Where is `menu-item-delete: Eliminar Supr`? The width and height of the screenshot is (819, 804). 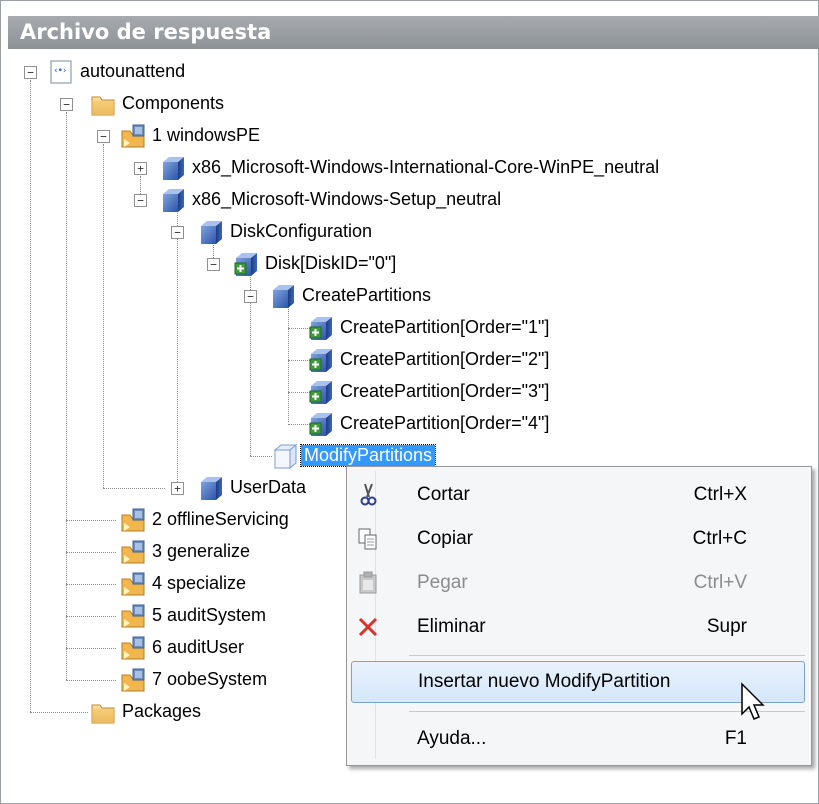
menu-item-delete: Eliminar Supr is located at coordinates (579, 627).